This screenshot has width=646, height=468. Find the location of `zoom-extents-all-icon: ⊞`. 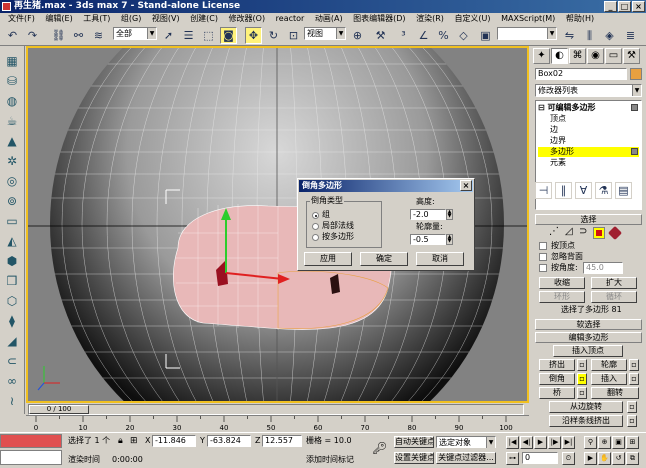

zoom-extents-all-icon: ⊞ is located at coordinates (632, 442).